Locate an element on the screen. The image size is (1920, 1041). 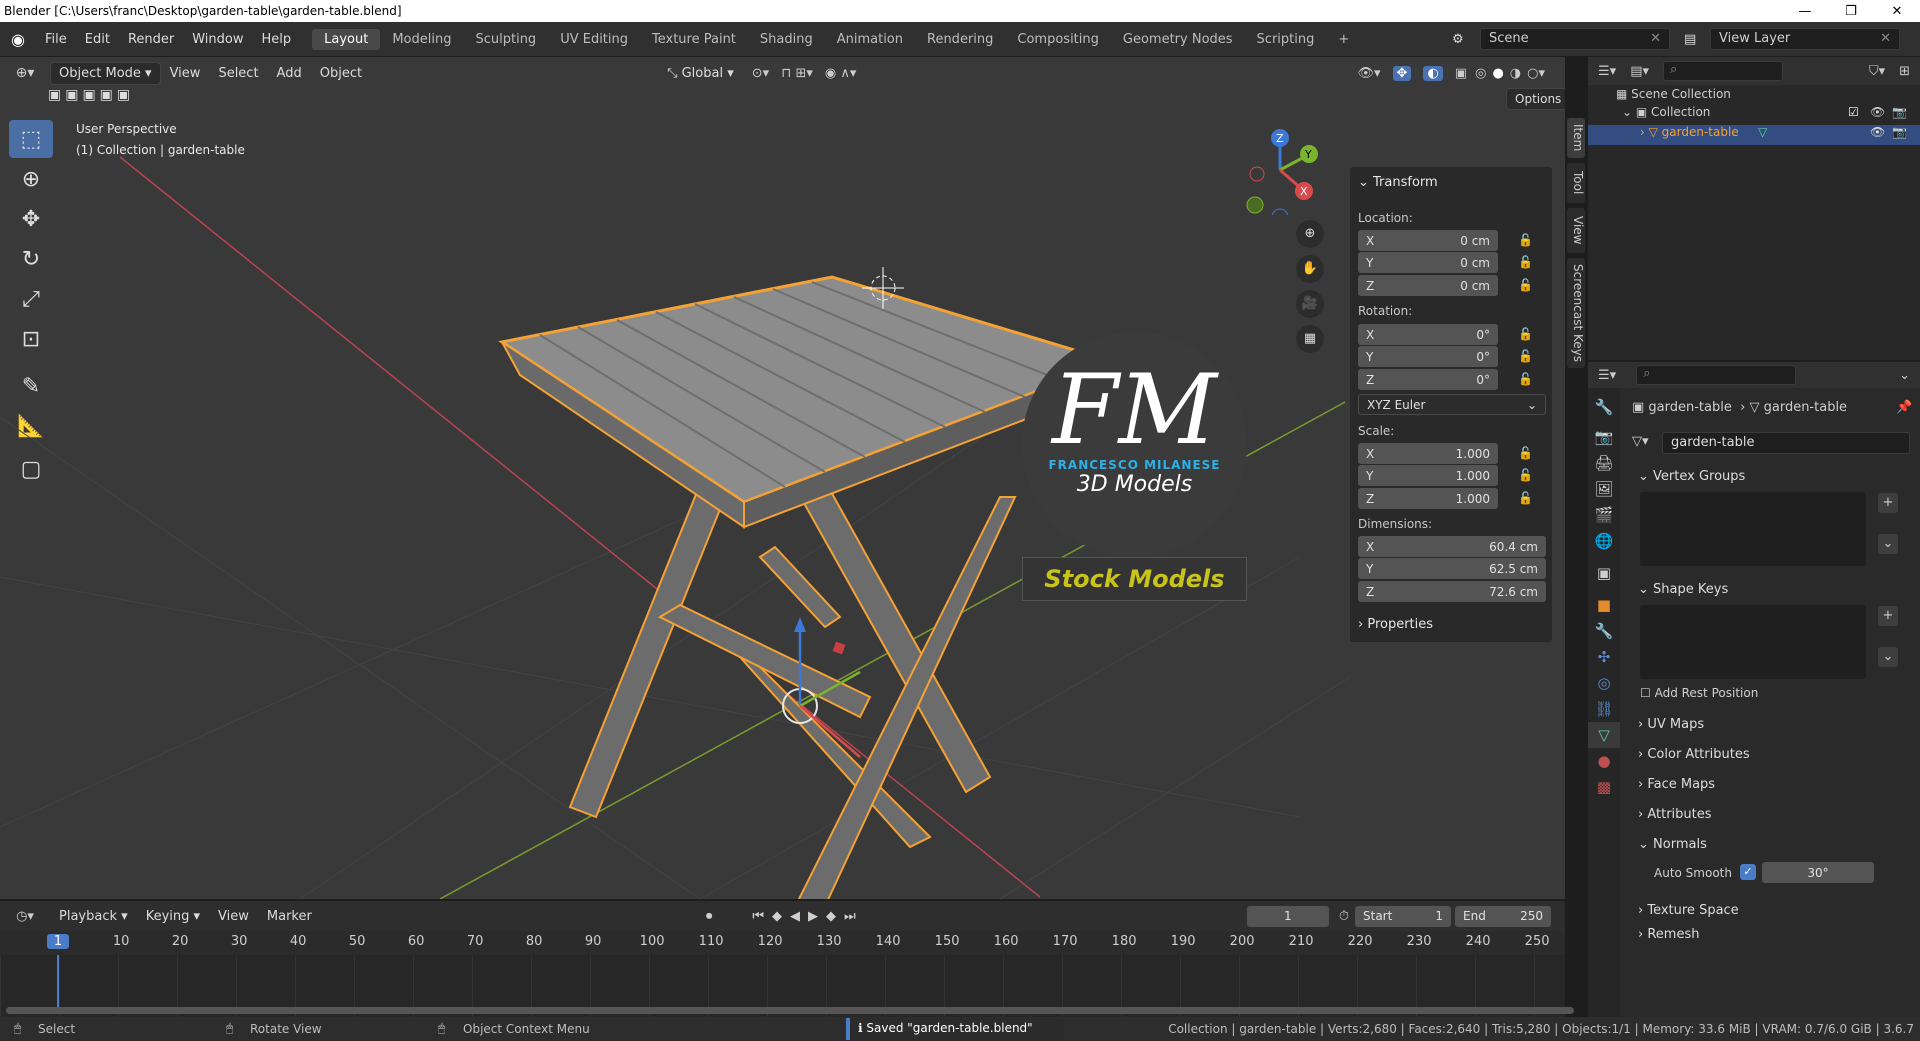
particles-tab-icon: ✣ is located at coordinates (1604, 657).